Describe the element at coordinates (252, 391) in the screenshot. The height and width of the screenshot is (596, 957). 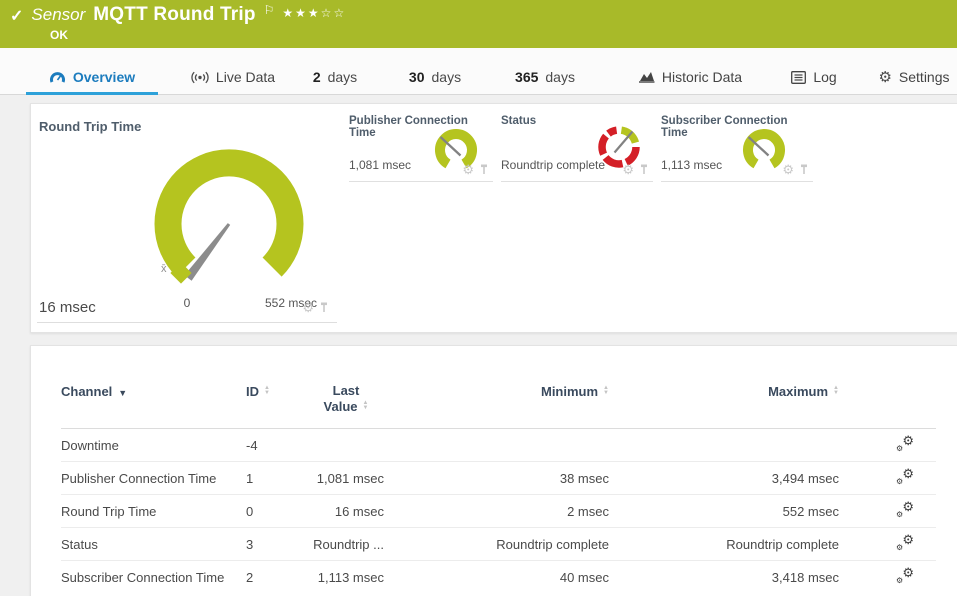
I see `column-header-id-label: ID` at that location.